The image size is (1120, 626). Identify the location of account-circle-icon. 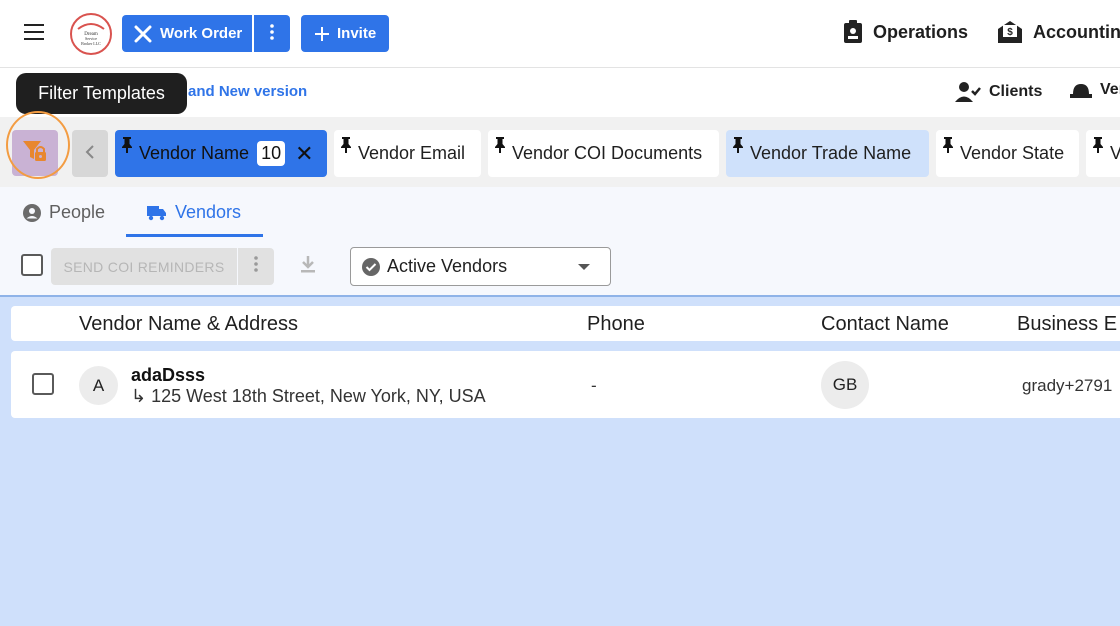
(32, 212).